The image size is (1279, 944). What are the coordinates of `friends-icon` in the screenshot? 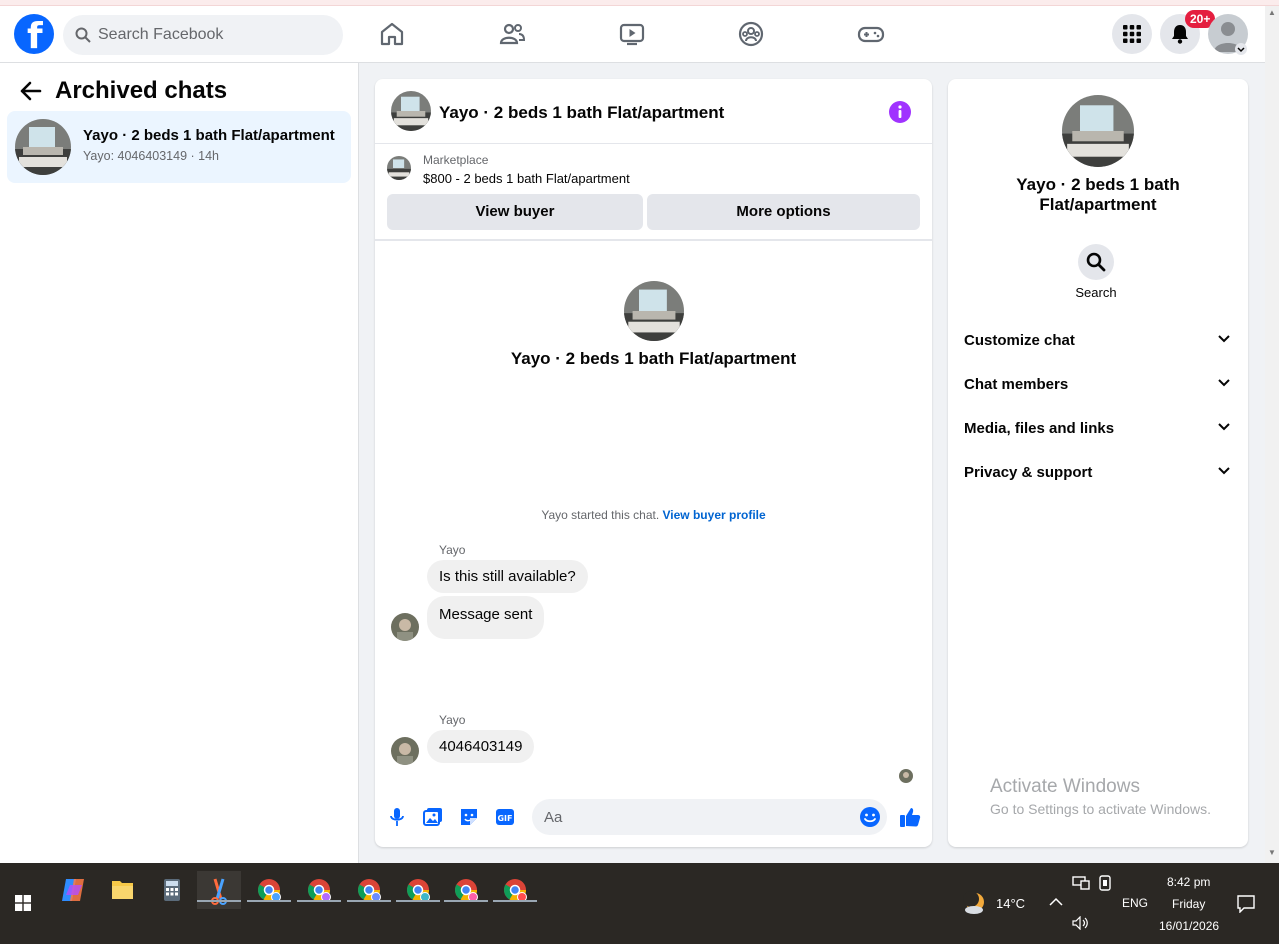 It's located at (512, 34).